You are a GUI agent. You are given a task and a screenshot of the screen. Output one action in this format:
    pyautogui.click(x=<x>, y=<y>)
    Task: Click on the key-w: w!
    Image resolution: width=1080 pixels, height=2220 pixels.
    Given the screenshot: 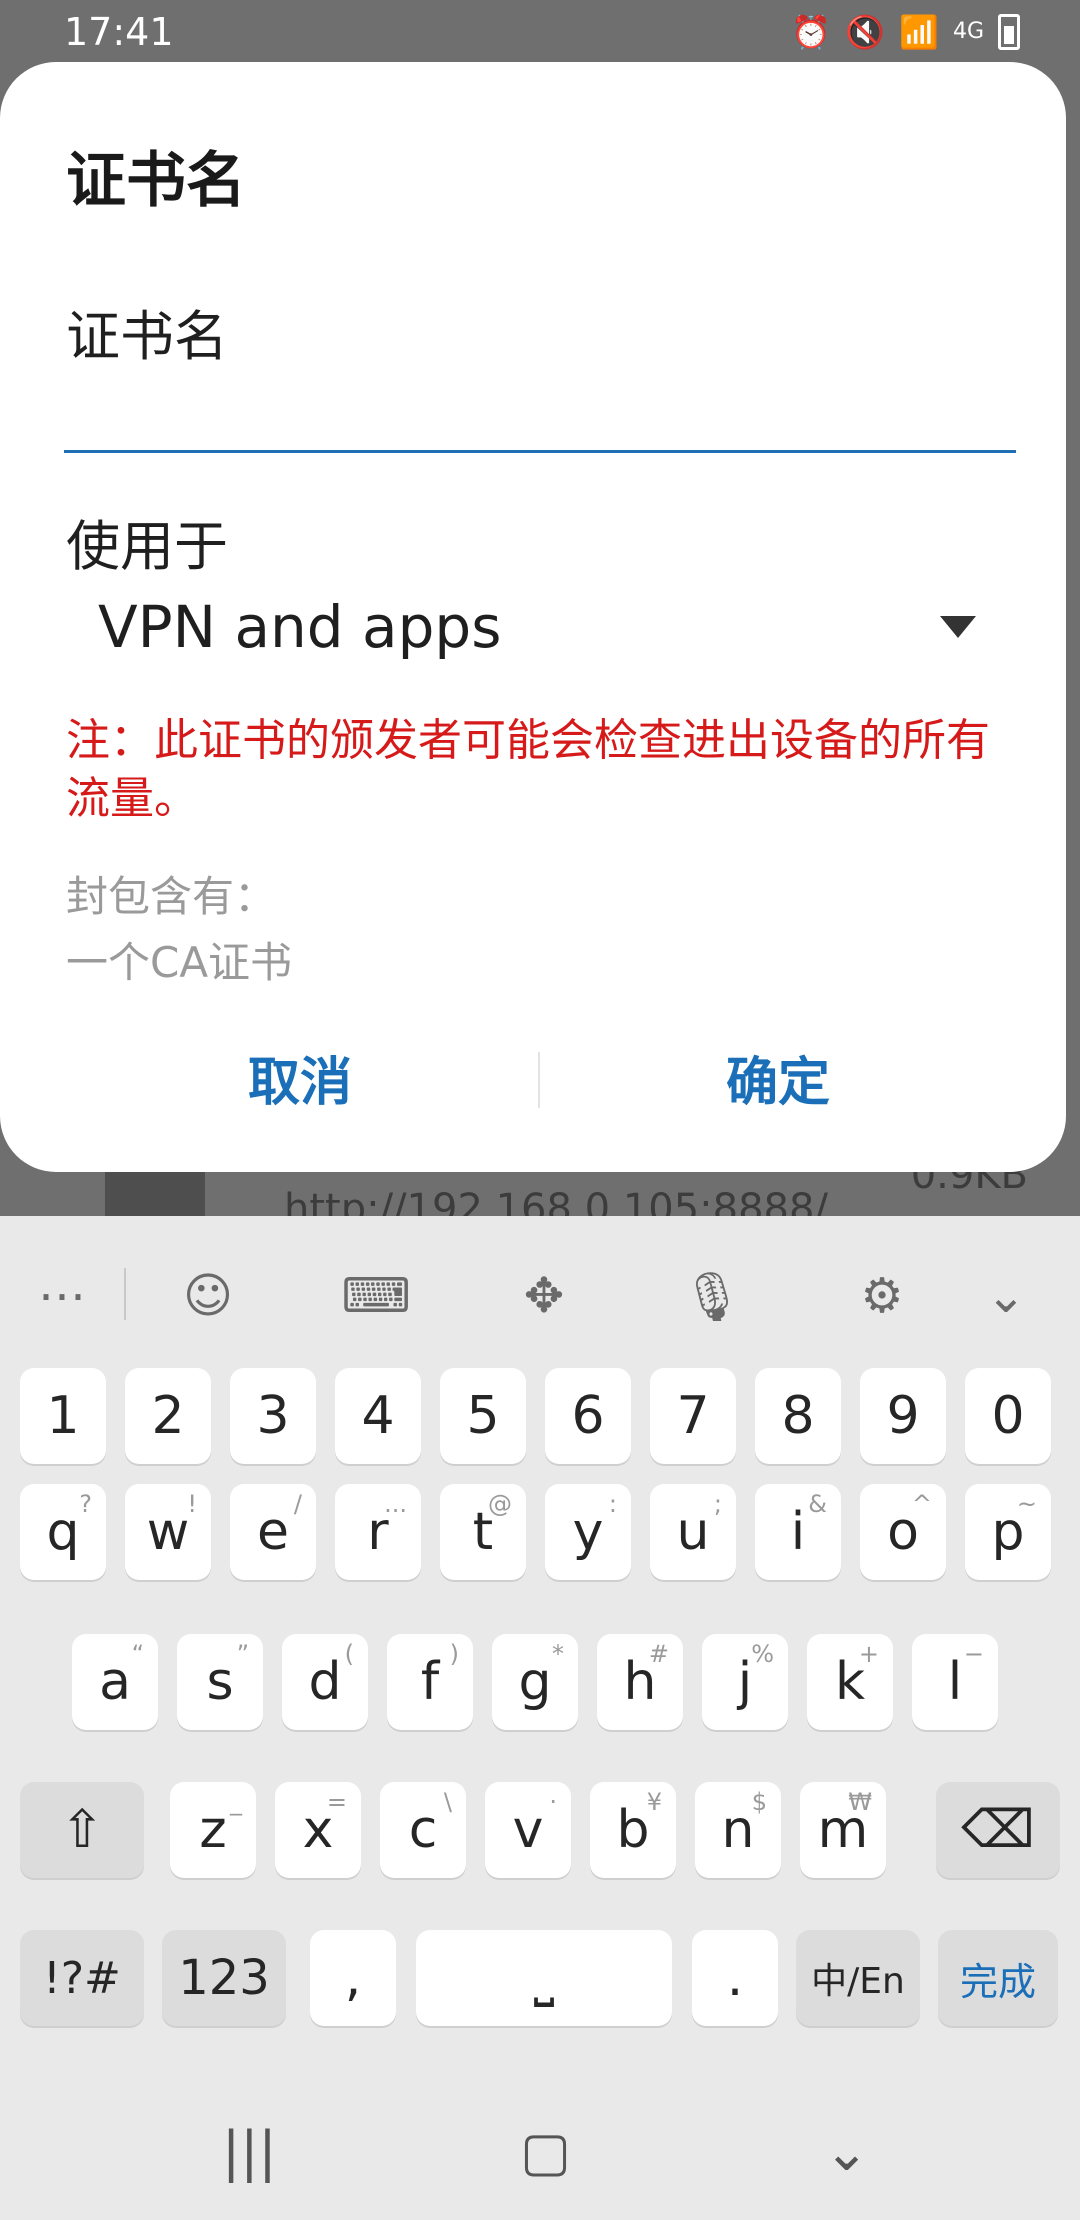 What is the action you would take?
    pyautogui.click(x=168, y=1532)
    